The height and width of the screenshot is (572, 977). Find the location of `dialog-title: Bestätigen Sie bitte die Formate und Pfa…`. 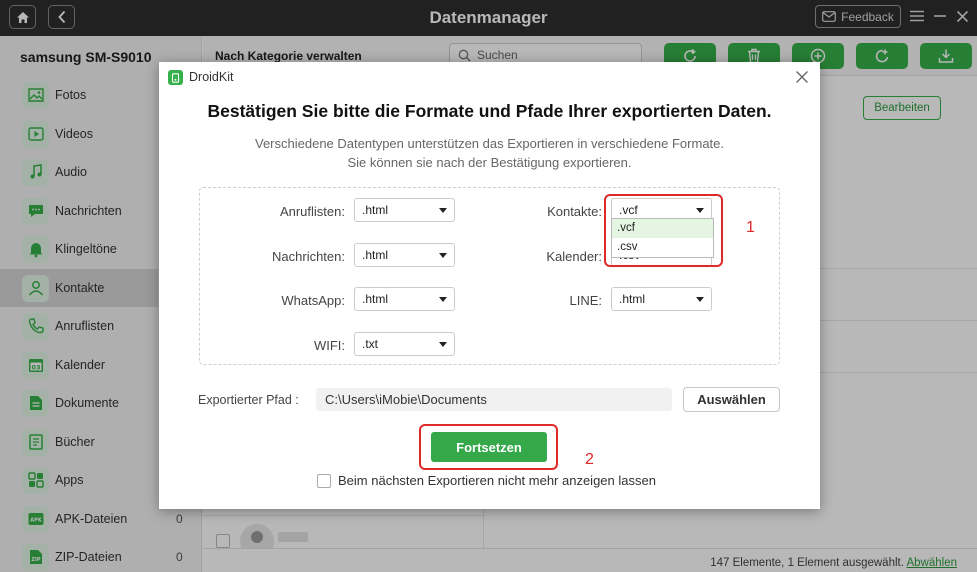

dialog-title: Bestätigen Sie bitte die Formate und Pfa… is located at coordinates (489, 111).